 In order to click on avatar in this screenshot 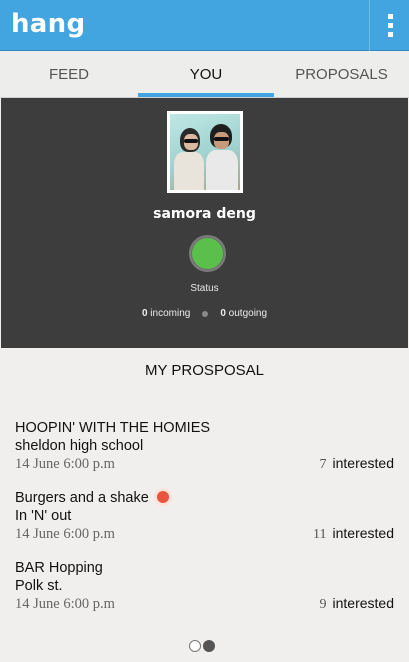, I will do `click(205, 152)`.